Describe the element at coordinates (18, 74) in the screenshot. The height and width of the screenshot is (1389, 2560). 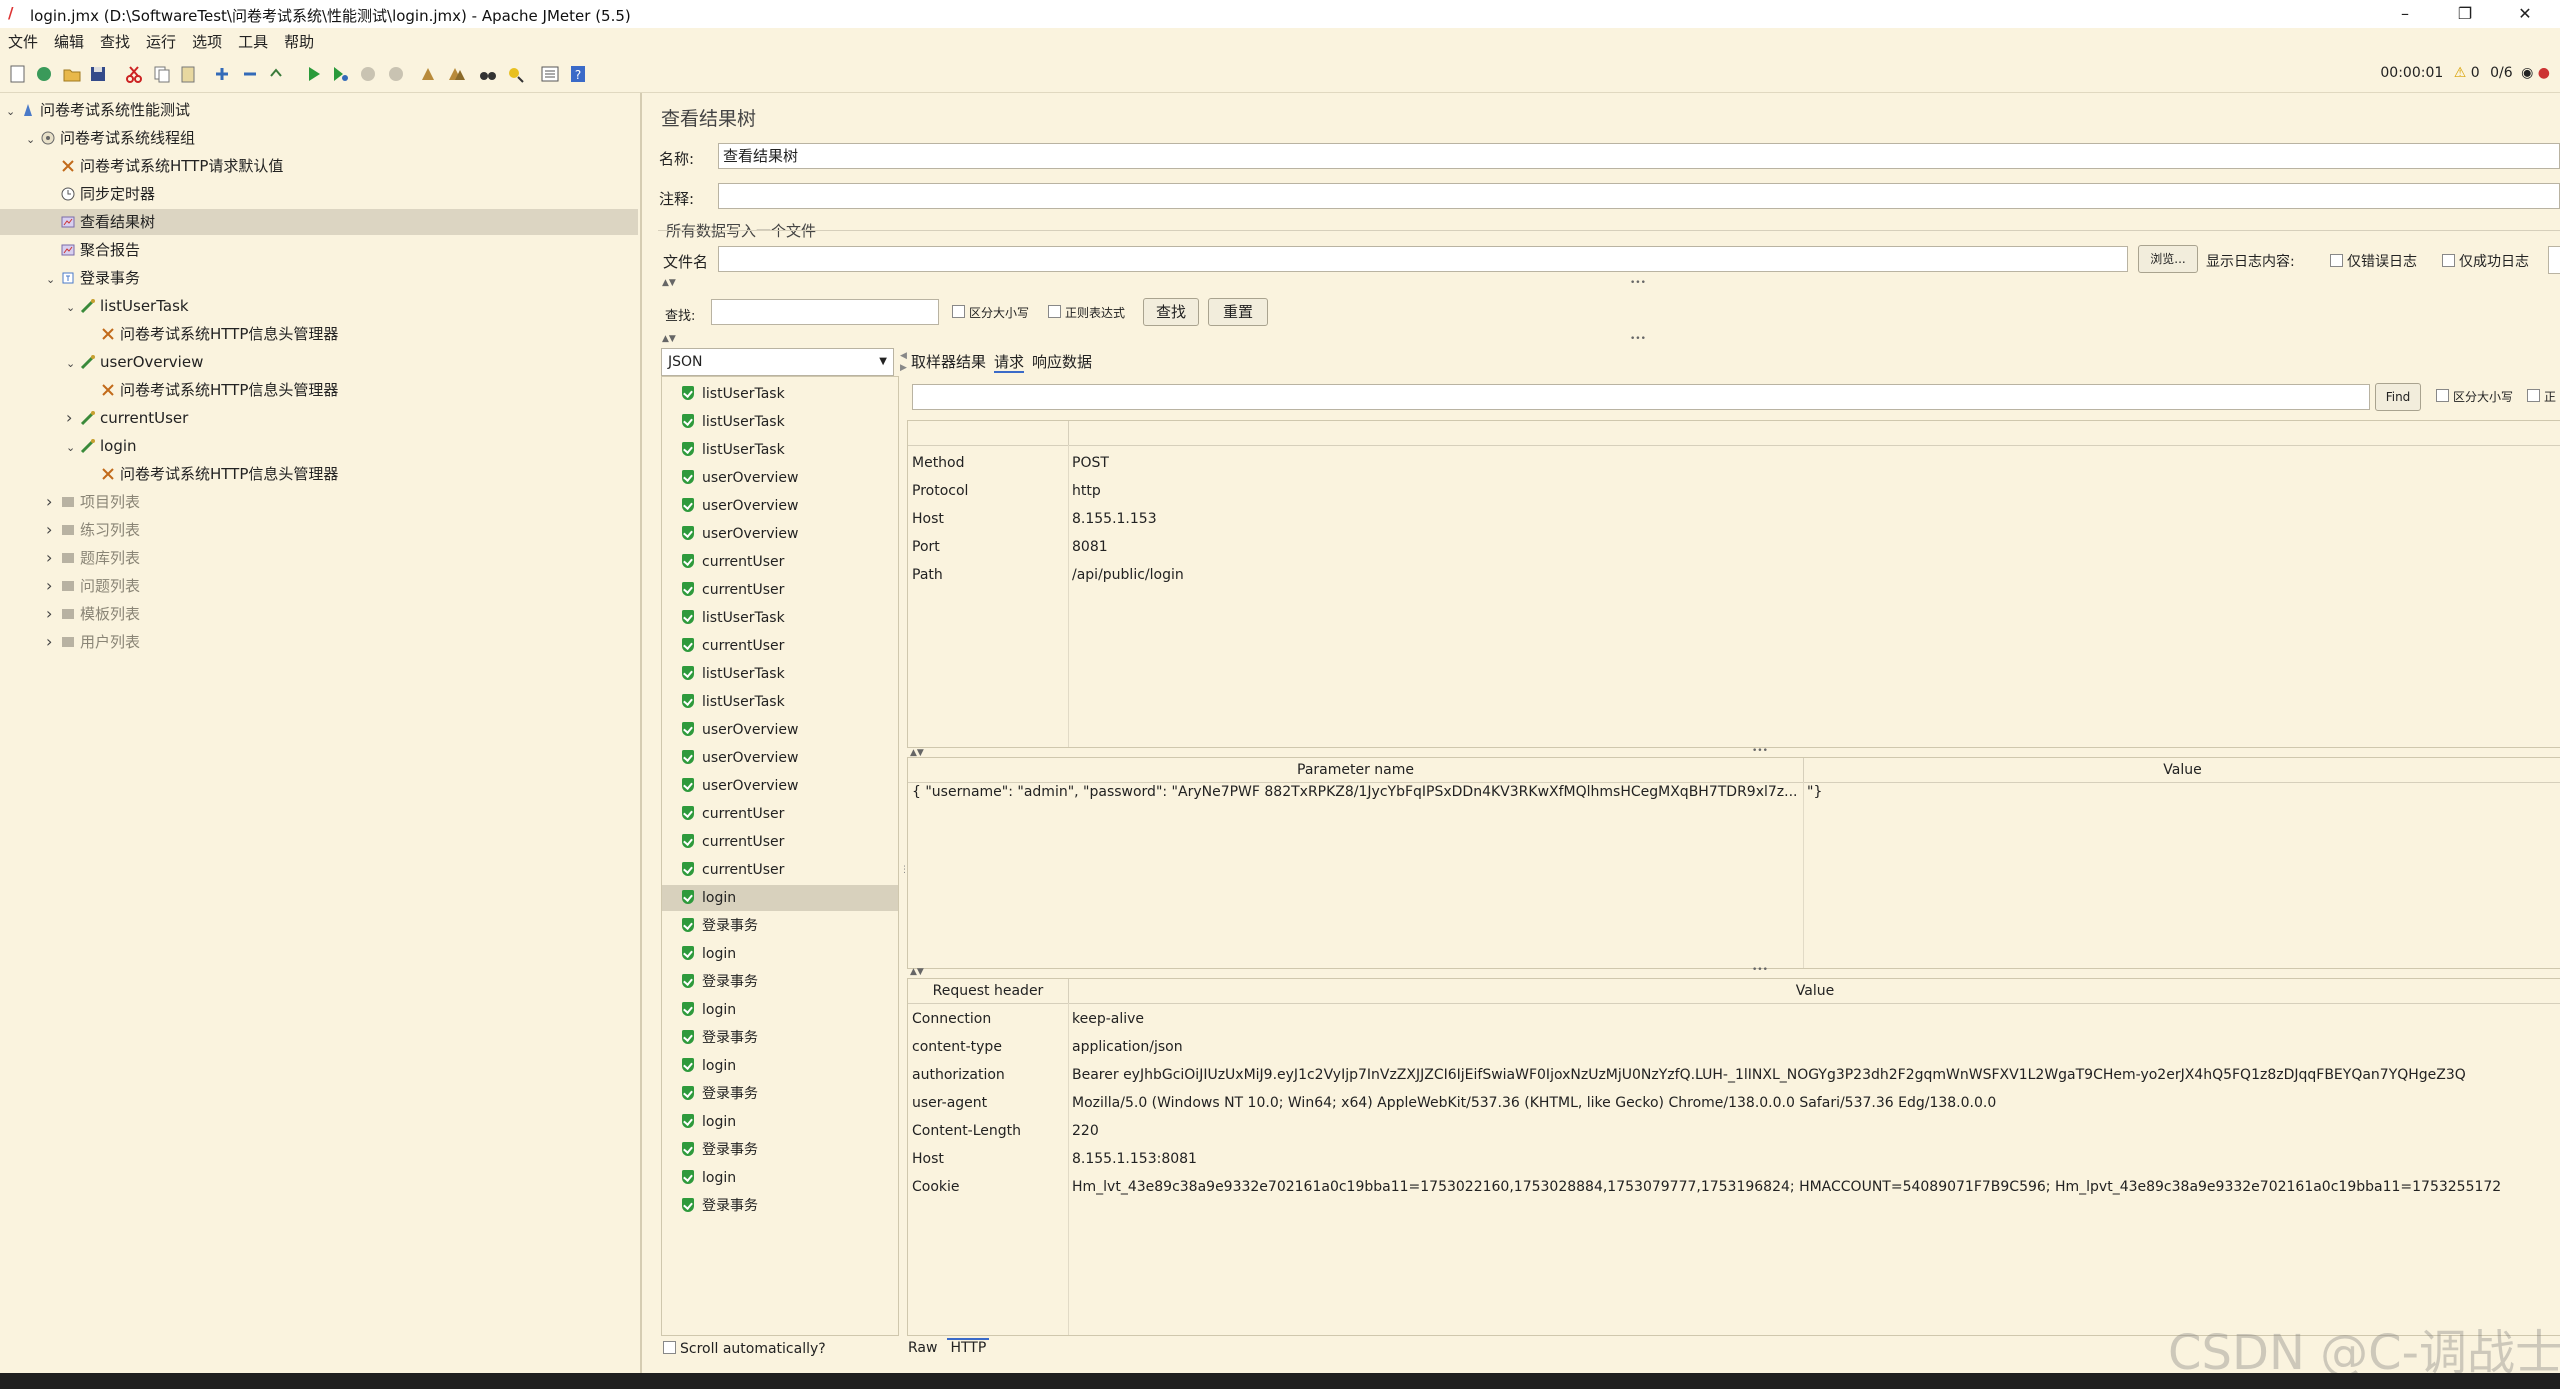
I see `new-icon` at that location.